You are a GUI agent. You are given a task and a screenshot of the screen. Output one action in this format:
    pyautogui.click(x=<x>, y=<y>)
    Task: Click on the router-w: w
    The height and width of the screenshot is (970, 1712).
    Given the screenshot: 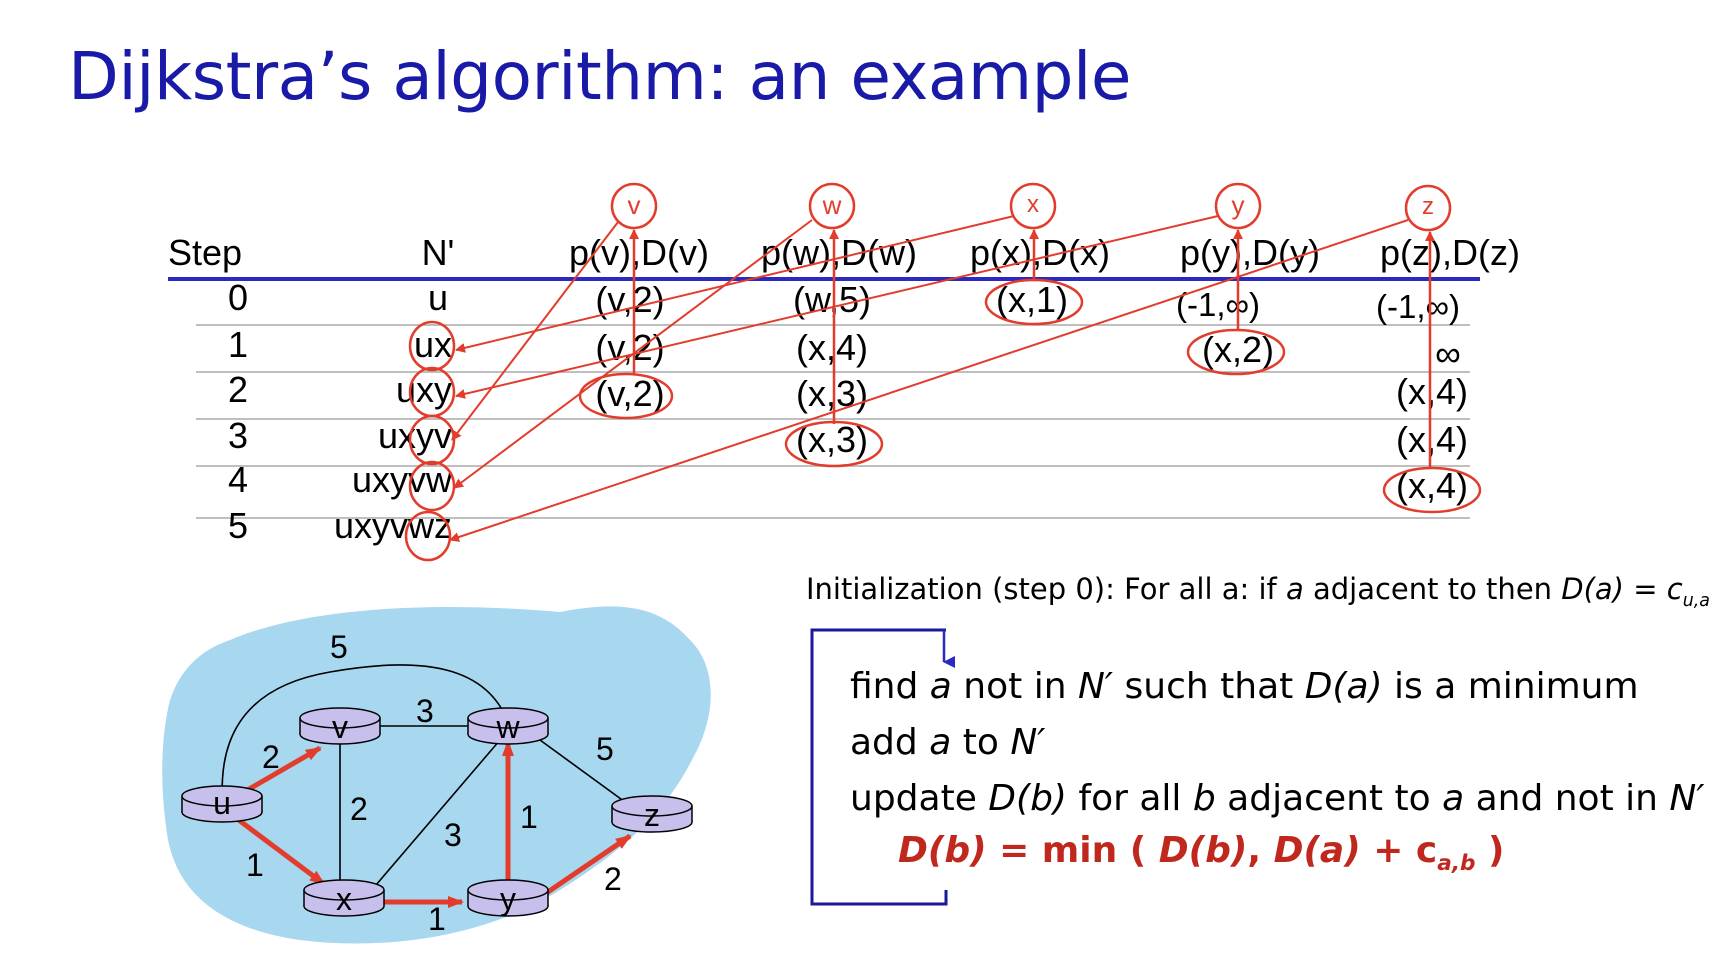 What is the action you would take?
    pyautogui.click(x=508, y=726)
    